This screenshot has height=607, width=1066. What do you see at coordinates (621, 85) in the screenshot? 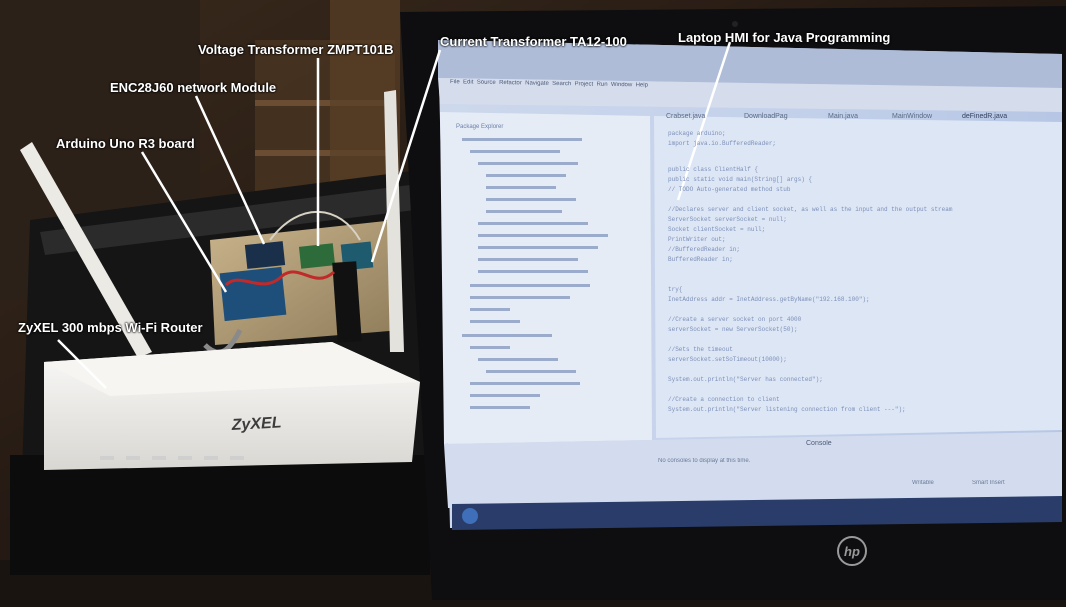
I see `menu-item-window: Window` at bounding box center [621, 85].